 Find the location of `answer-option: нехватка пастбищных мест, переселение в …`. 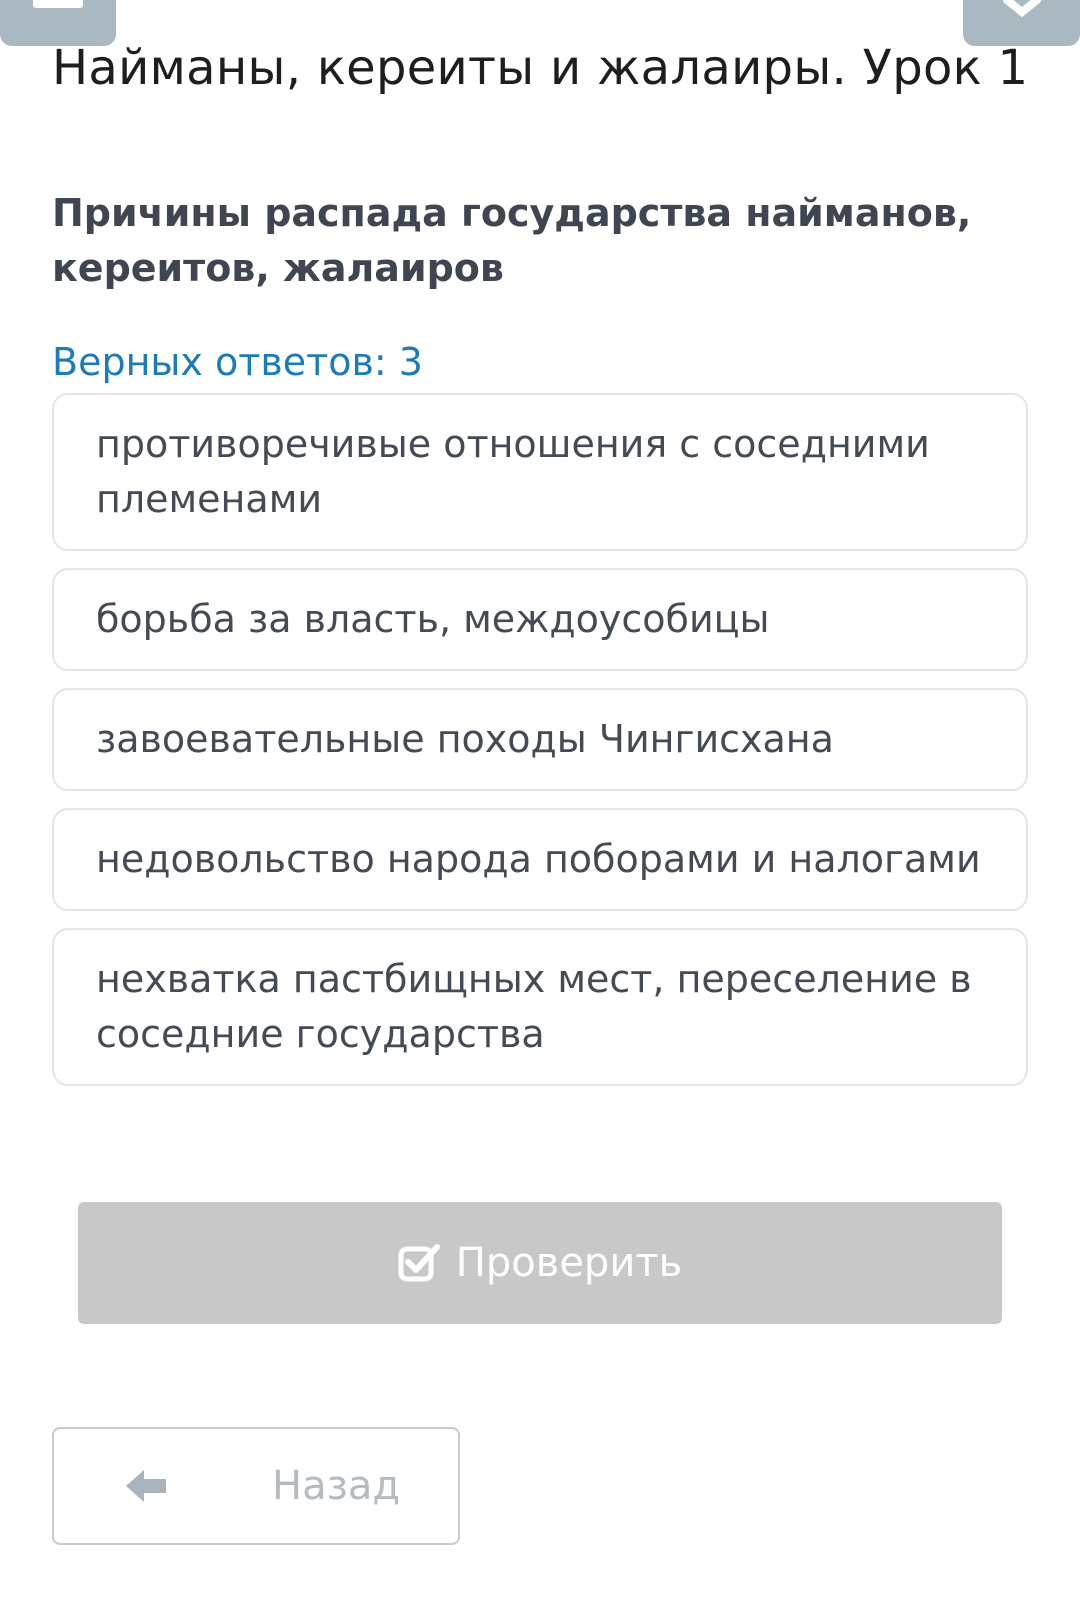

answer-option: нехватка пастбищных мест, переселение в … is located at coordinates (540, 1007).